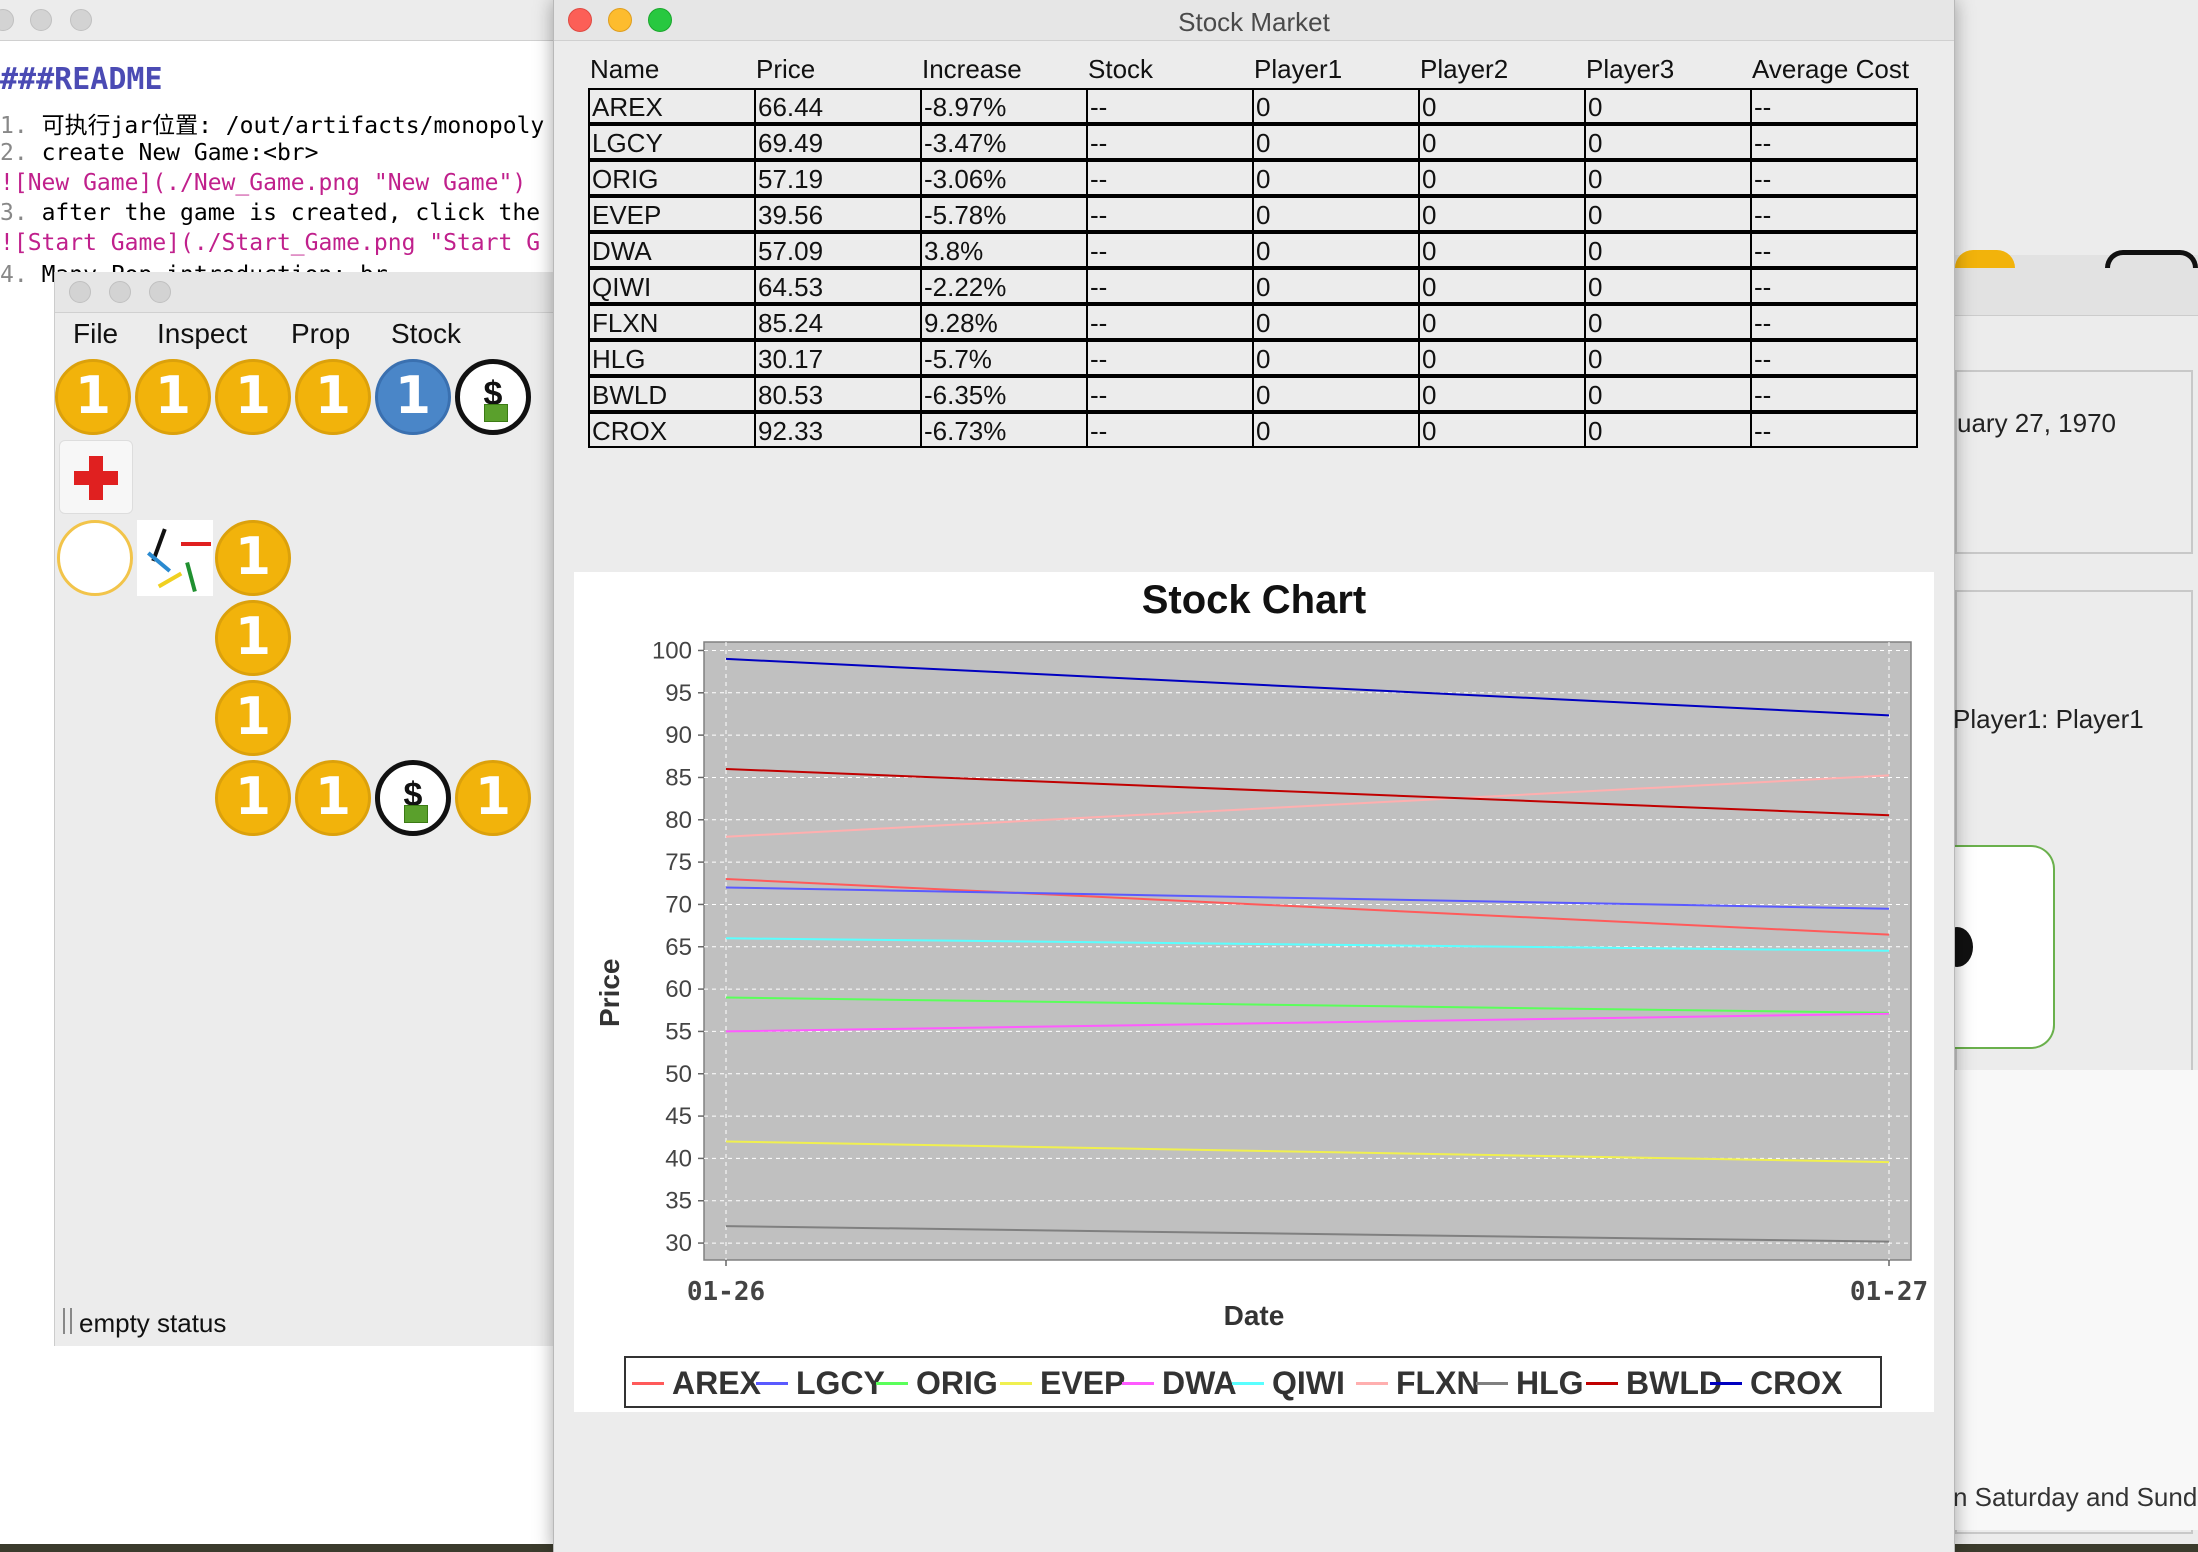  Describe the element at coordinates (1004, 430) in the screenshot. I see `stock-cell: -6.73%` at that location.